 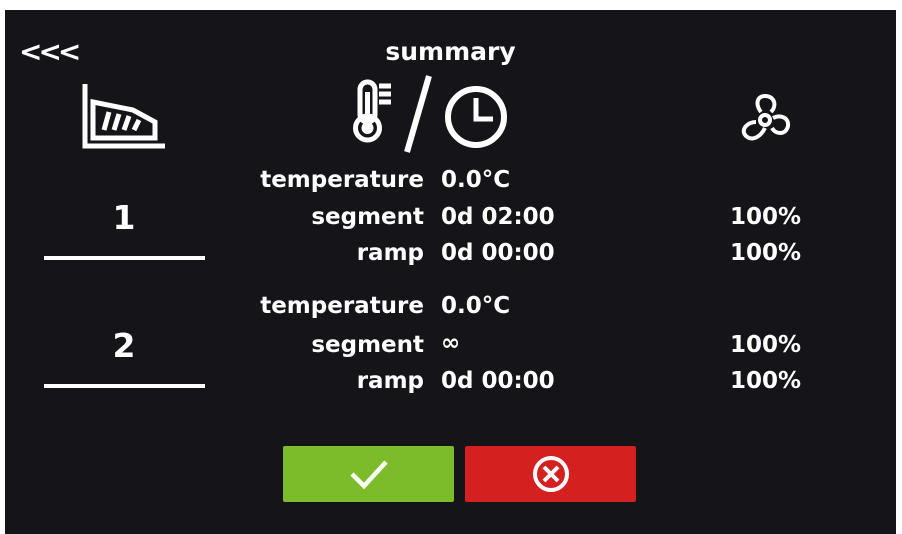 What do you see at coordinates (765, 120) in the screenshot?
I see `fan-icon` at bounding box center [765, 120].